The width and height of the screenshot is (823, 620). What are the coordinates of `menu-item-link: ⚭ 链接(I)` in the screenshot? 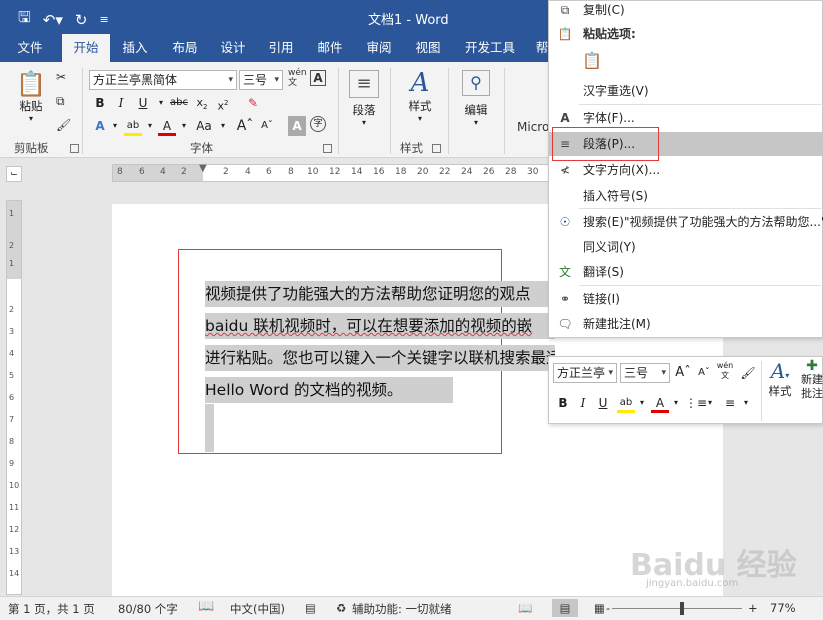 It's located at (685, 299).